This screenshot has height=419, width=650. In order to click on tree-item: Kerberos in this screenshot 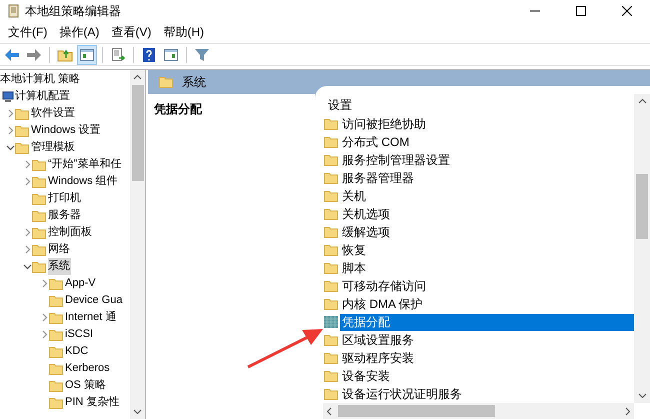, I will do `click(88, 368)`.